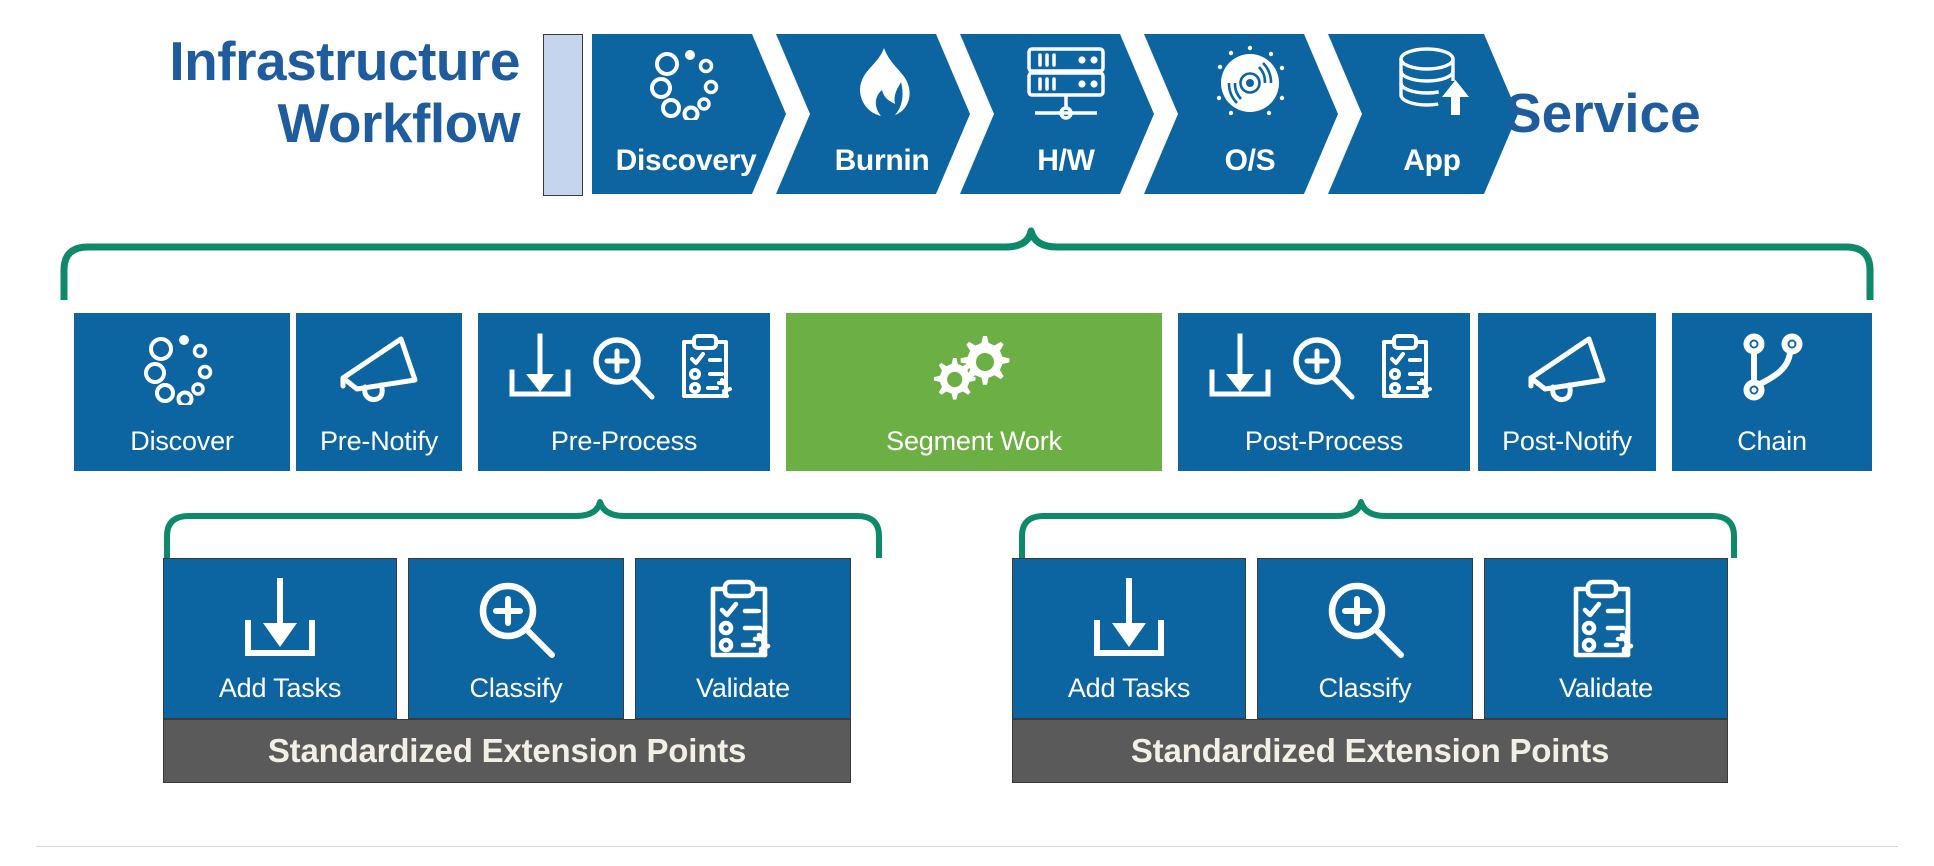  I want to click on chevron-stage-discovery: Discovery, so click(689, 114).